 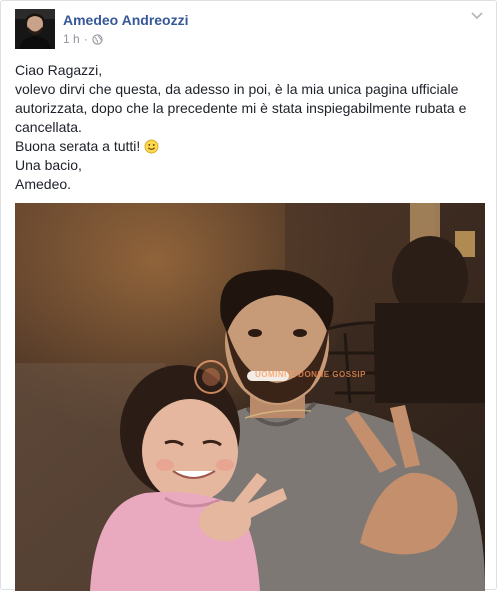 I want to click on avatar, so click(x=35, y=29).